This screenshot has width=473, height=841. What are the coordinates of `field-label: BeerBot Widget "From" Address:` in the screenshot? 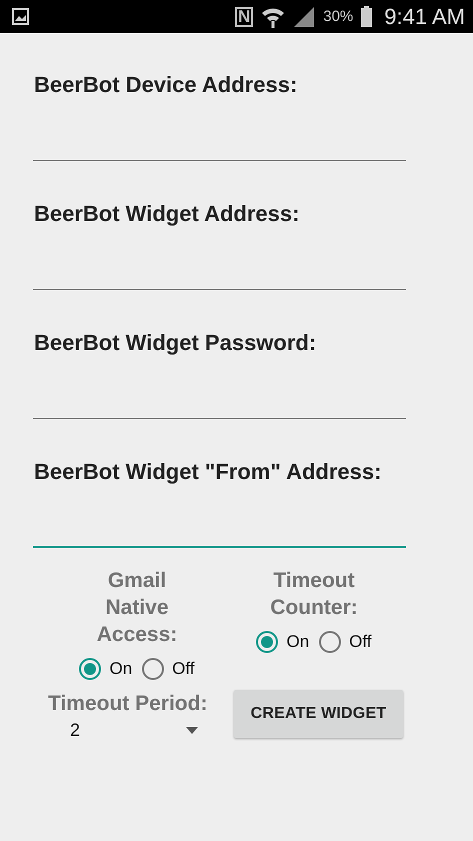 It's located at (208, 472).